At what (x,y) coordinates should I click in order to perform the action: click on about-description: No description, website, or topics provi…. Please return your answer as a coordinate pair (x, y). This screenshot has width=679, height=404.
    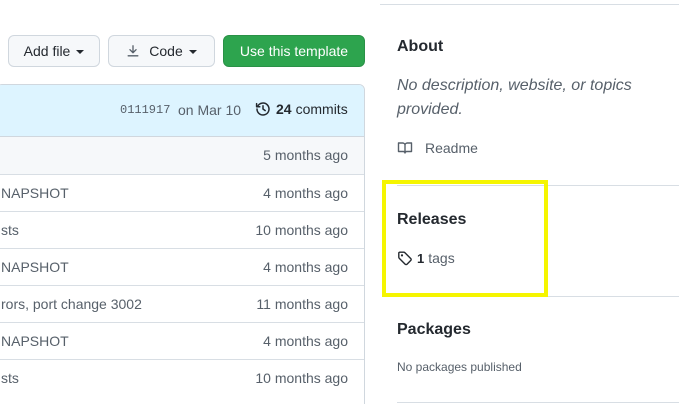
    Looking at the image, I should click on (514, 97).